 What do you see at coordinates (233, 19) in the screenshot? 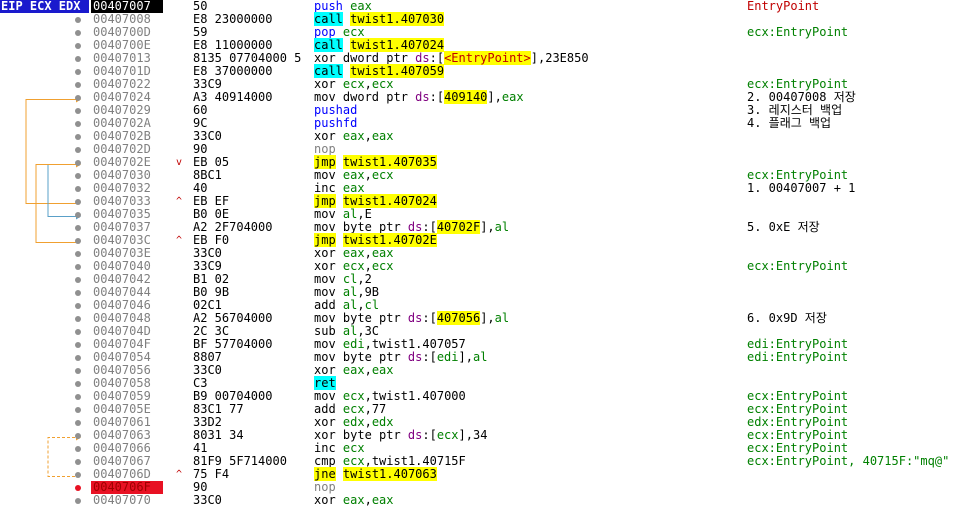
I see `instruction-bytes: E8 23000000` at bounding box center [233, 19].